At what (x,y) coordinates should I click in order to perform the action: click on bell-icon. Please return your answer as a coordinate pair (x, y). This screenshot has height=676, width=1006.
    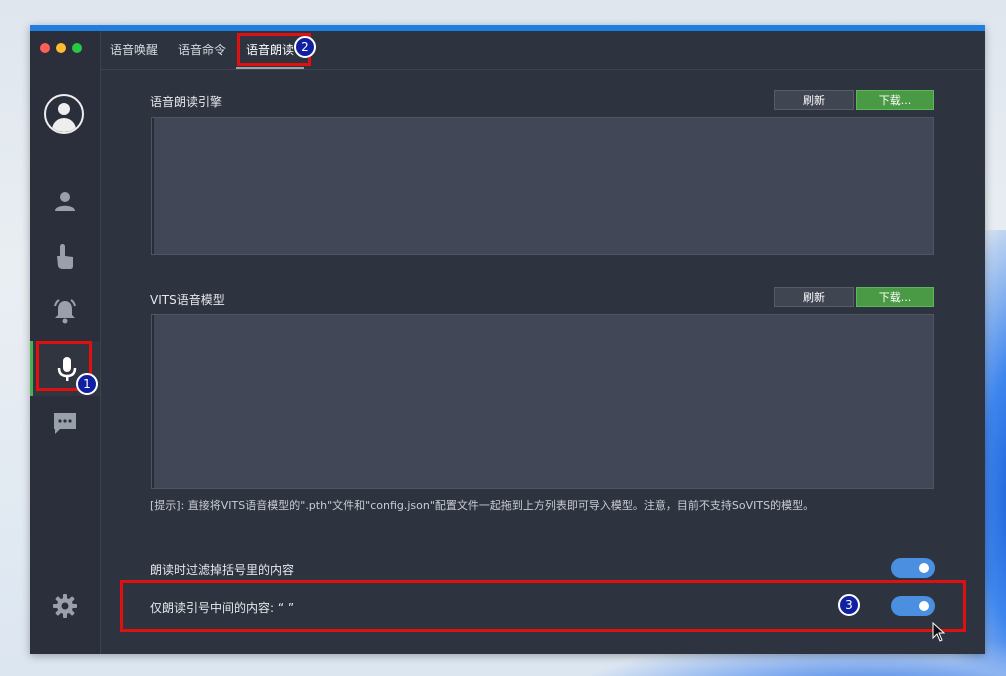
    Looking at the image, I should click on (65, 311).